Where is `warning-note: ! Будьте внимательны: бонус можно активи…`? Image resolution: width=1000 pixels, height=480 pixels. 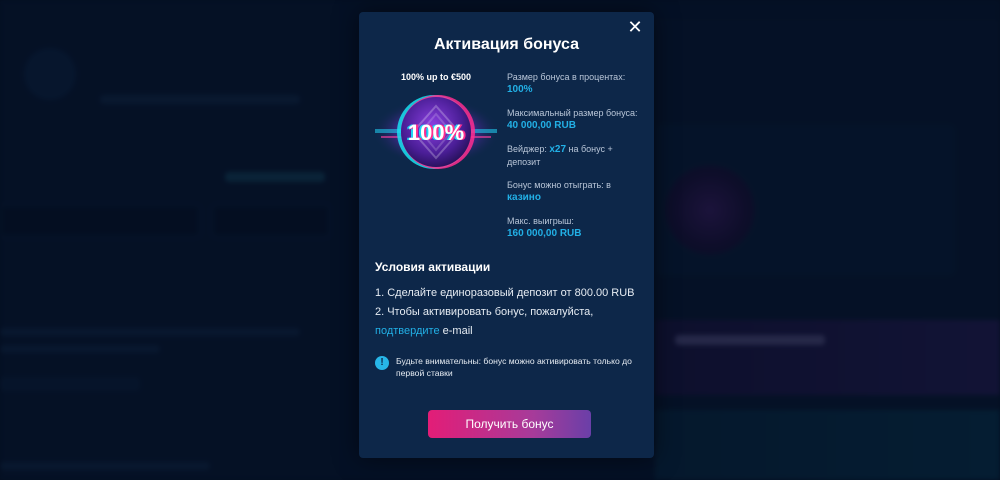 warning-note: ! Будьте внимательны: бонус можно активи… is located at coordinates (510, 367).